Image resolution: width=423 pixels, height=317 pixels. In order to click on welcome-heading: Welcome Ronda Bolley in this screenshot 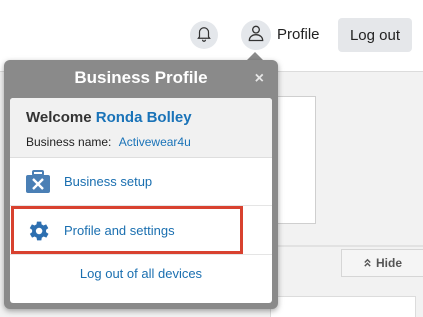, I will do `click(109, 117)`.